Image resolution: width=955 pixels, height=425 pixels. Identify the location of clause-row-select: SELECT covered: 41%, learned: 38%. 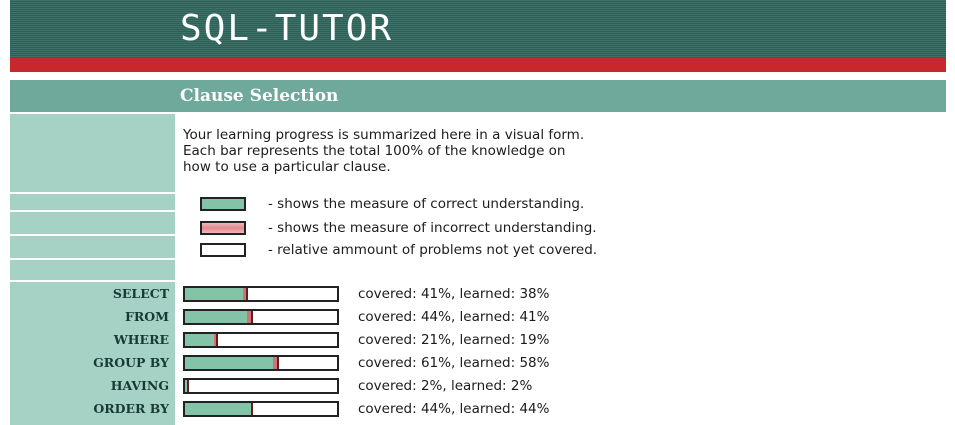
(477, 294).